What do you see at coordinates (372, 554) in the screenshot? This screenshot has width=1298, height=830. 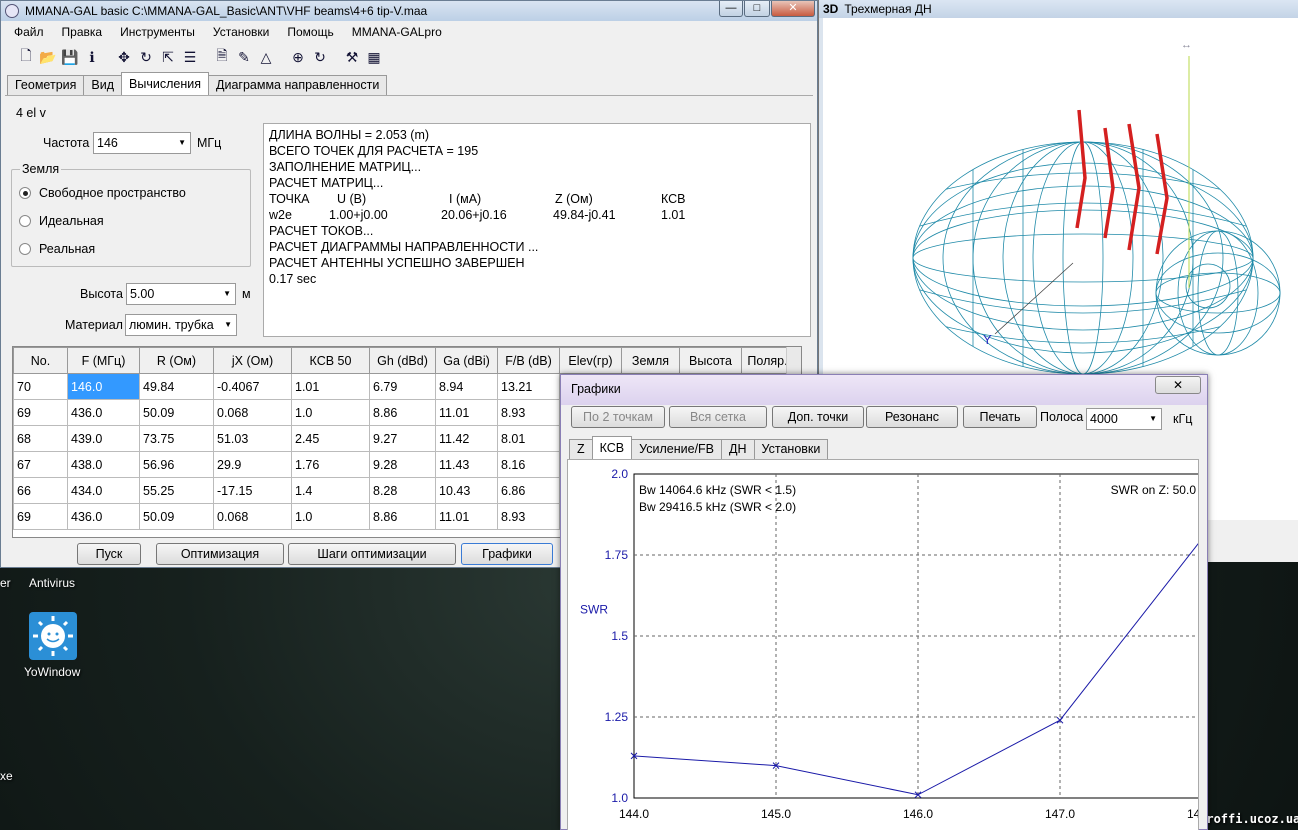 I see `optimize-steps-button: Шаги оптимизации` at bounding box center [372, 554].